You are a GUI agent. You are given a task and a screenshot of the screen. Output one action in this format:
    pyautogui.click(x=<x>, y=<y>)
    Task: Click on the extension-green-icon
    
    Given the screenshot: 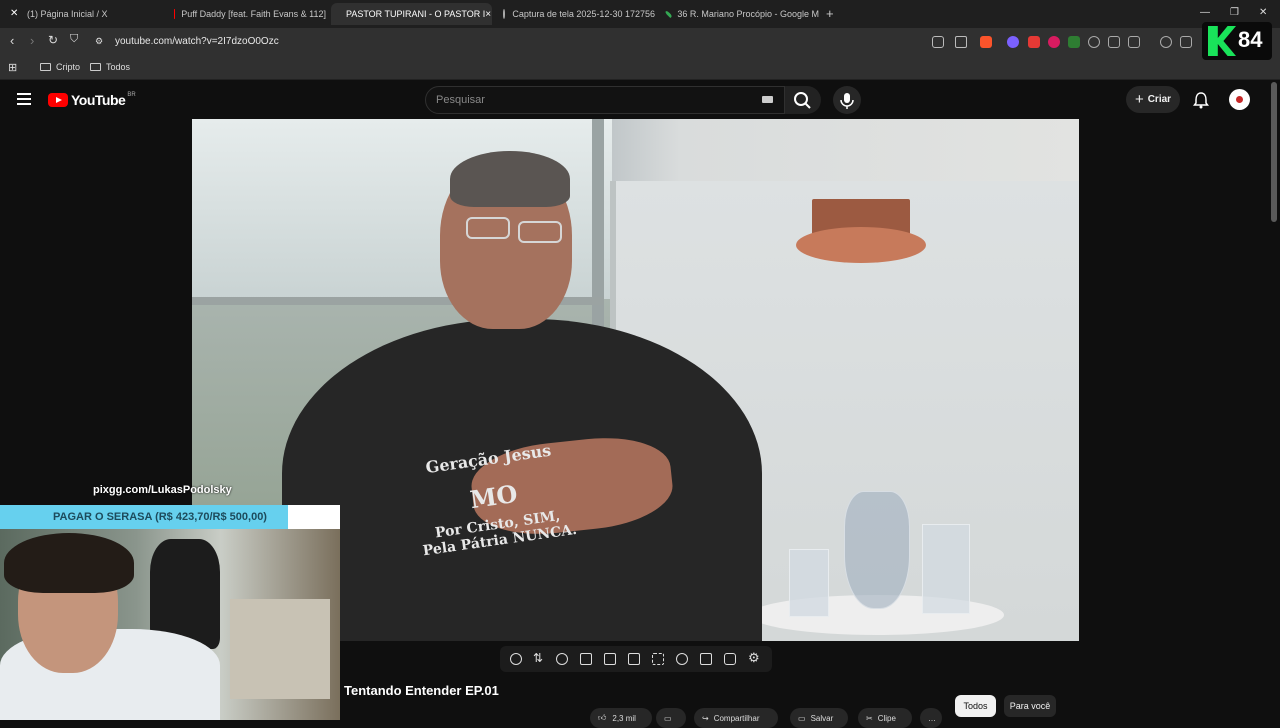 What is the action you would take?
    pyautogui.click(x=1074, y=42)
    